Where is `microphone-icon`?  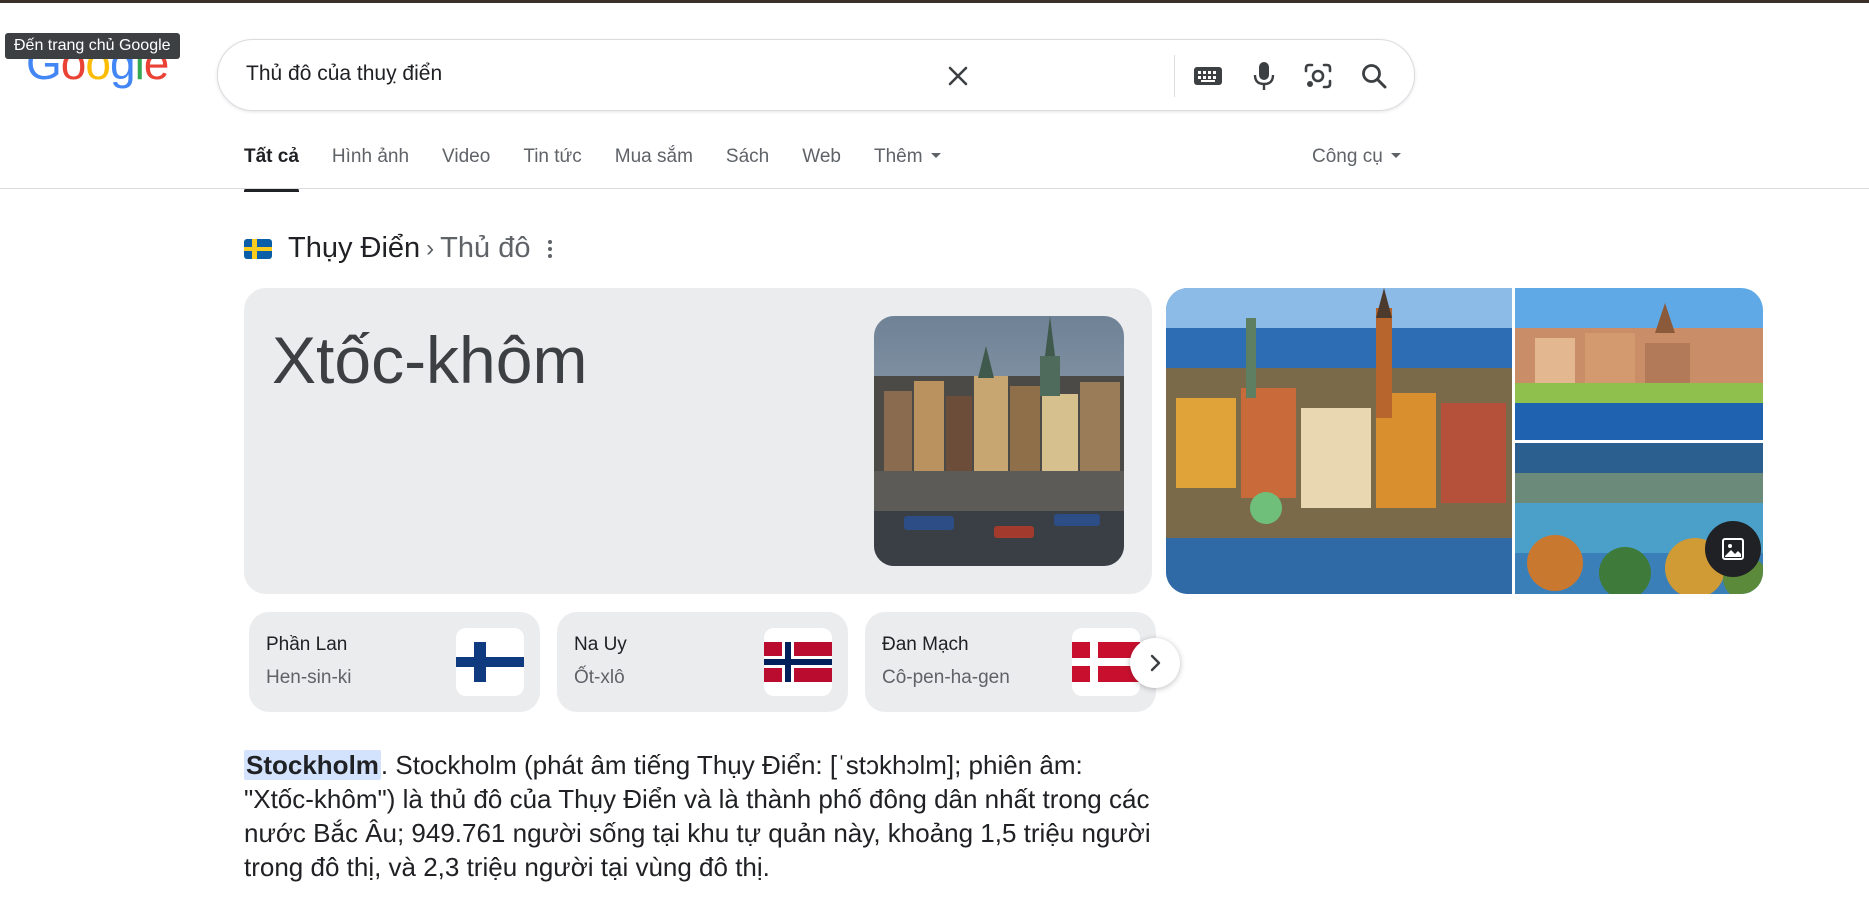 microphone-icon is located at coordinates (1264, 76).